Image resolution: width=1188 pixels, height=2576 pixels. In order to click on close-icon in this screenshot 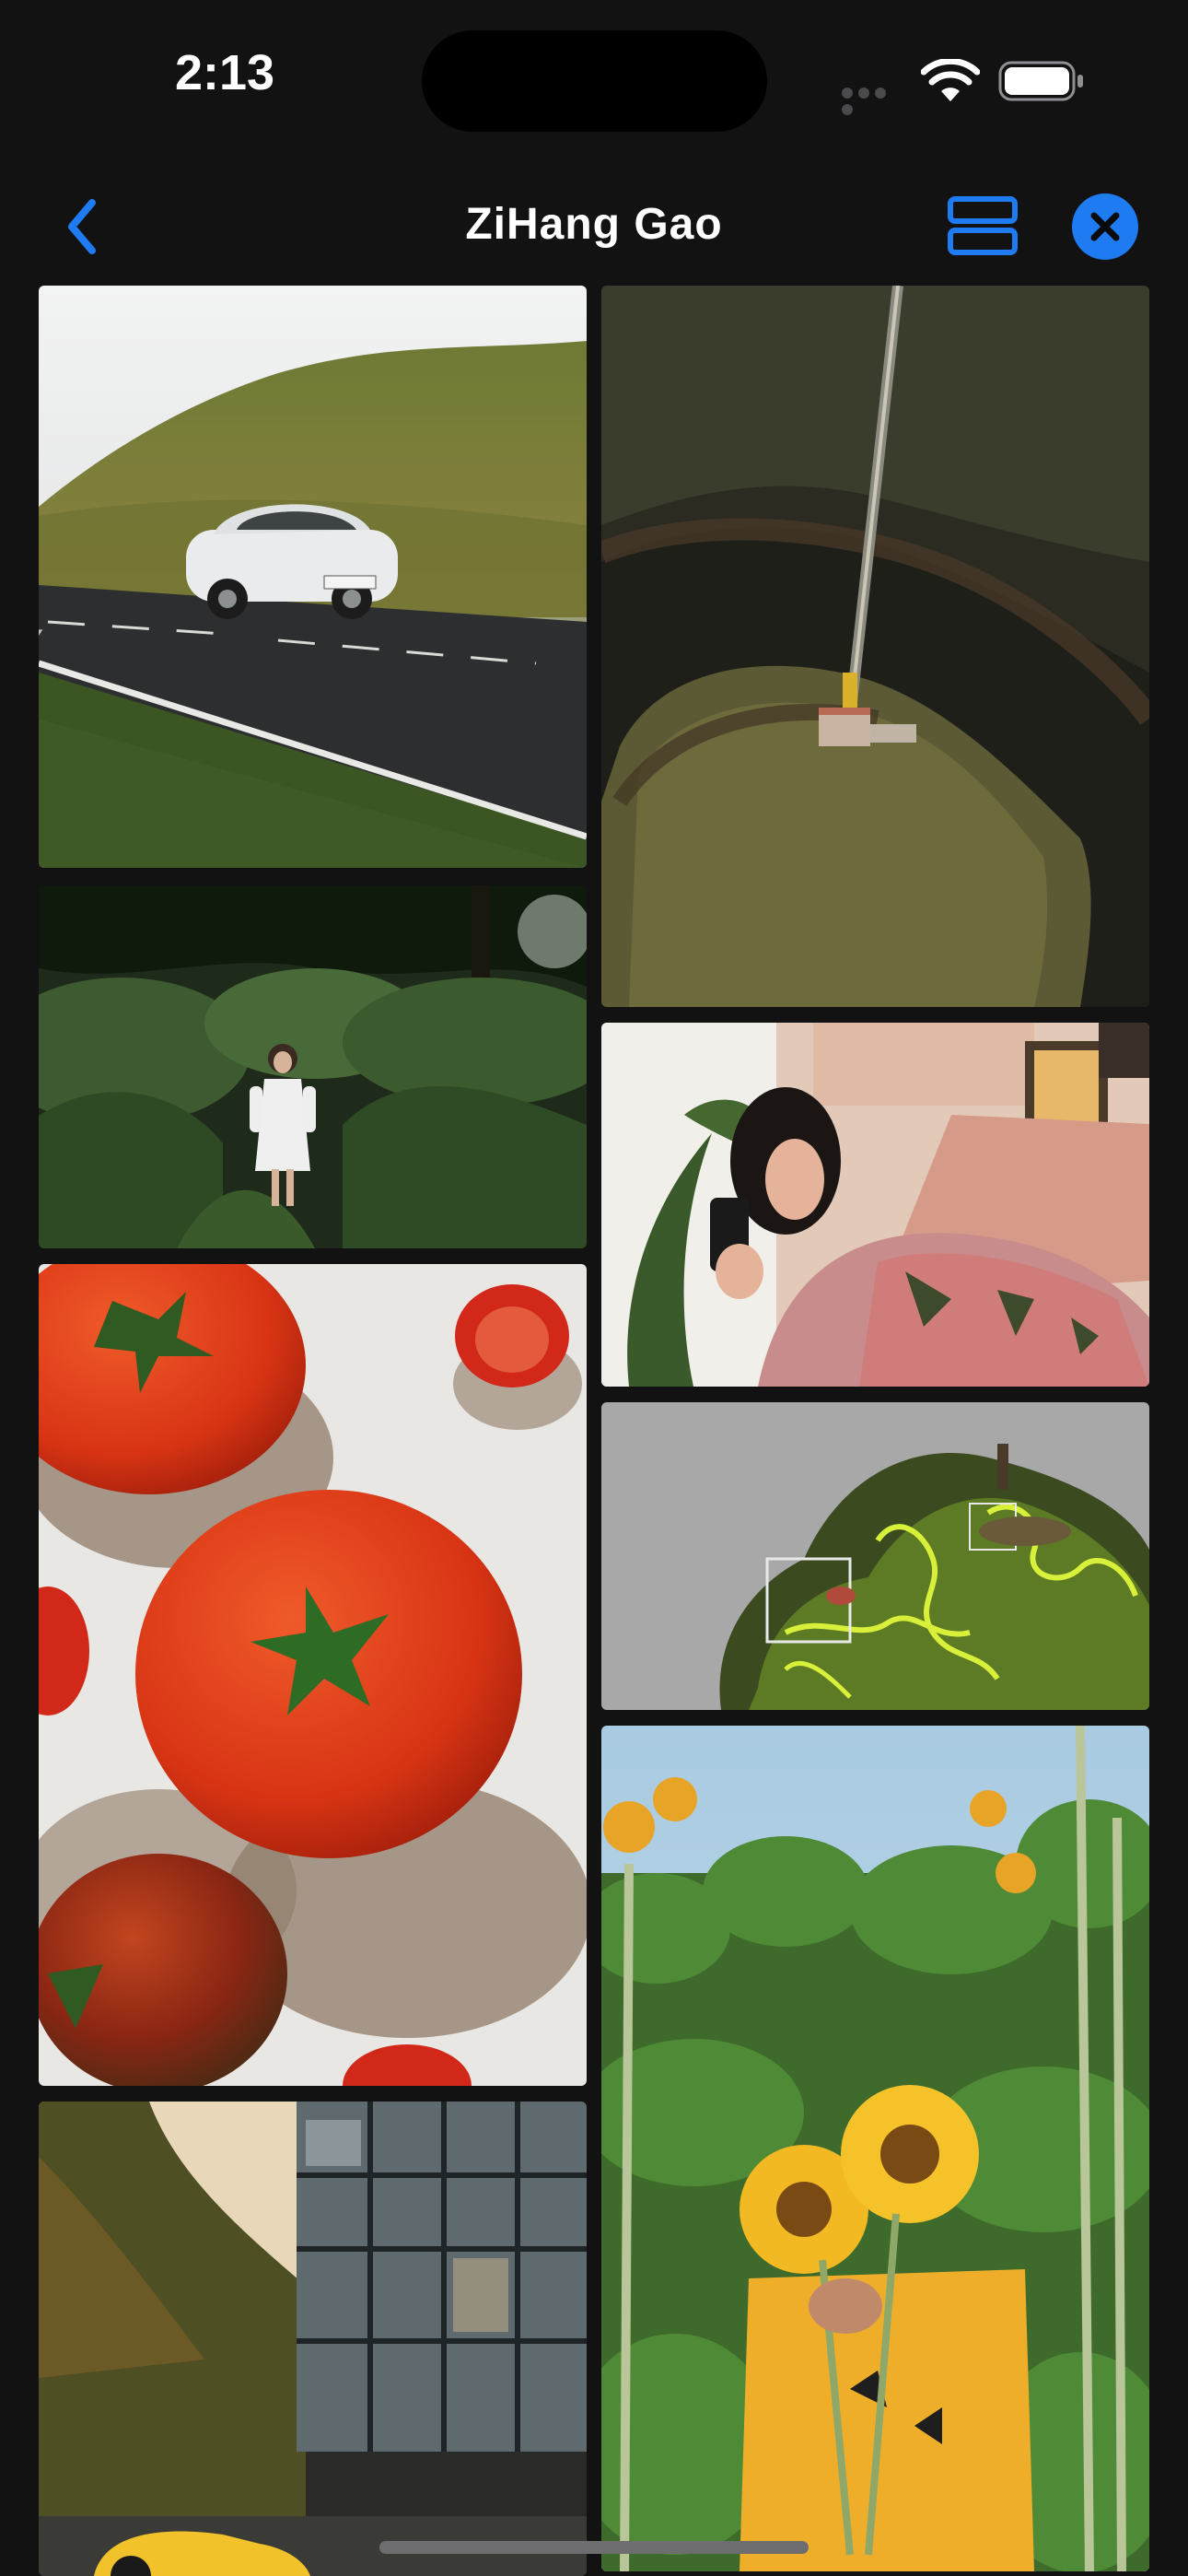, I will do `click(1105, 227)`.